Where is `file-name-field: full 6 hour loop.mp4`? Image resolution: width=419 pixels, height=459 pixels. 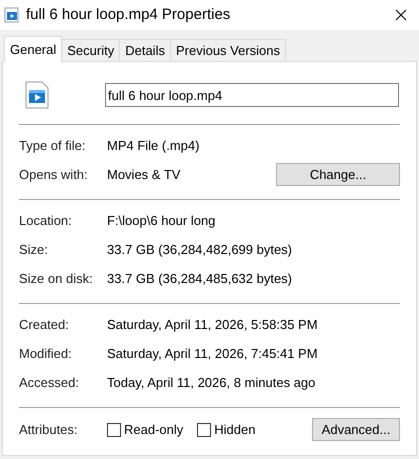 file-name-field: full 6 hour loop.mp4 is located at coordinates (252, 95).